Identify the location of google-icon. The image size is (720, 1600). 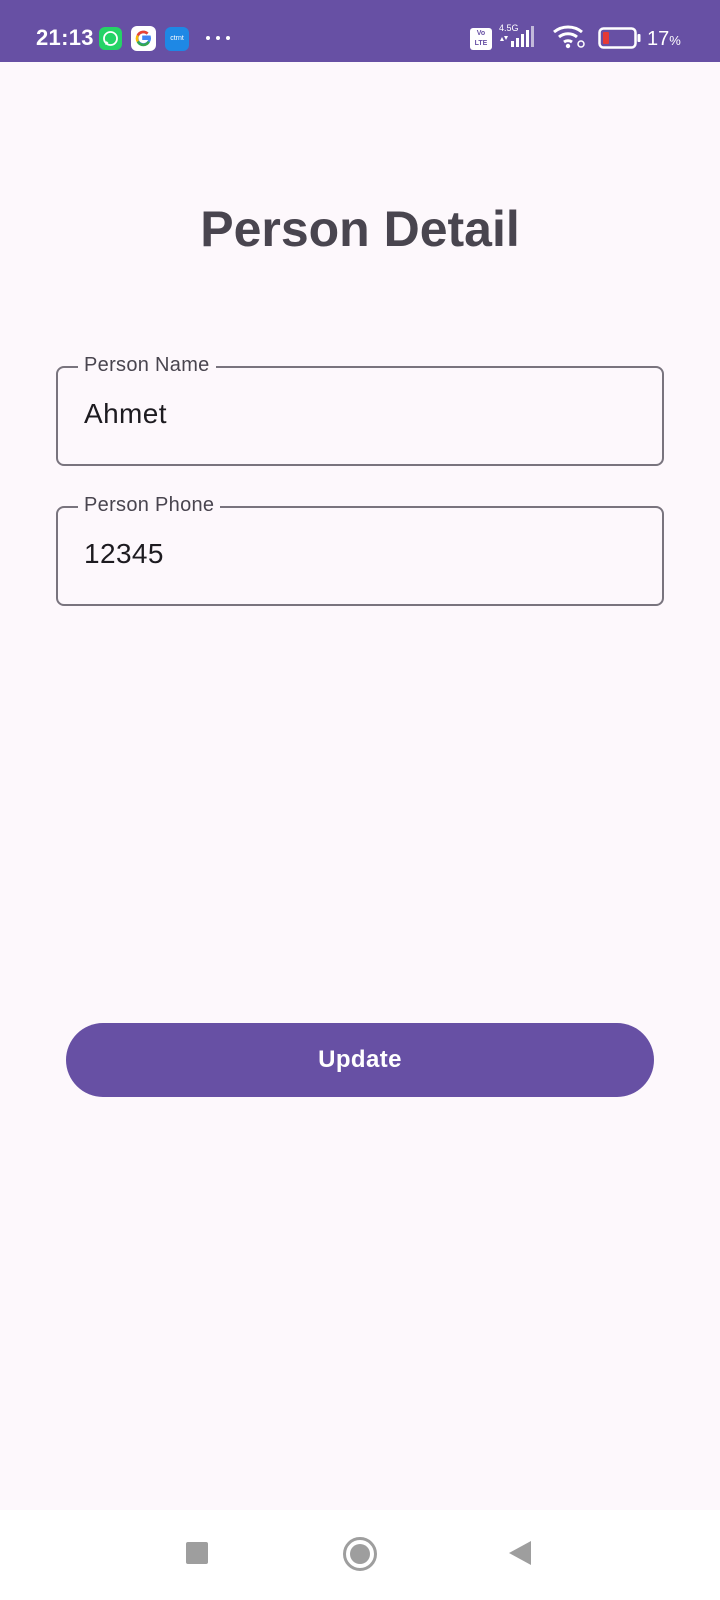
(143, 38).